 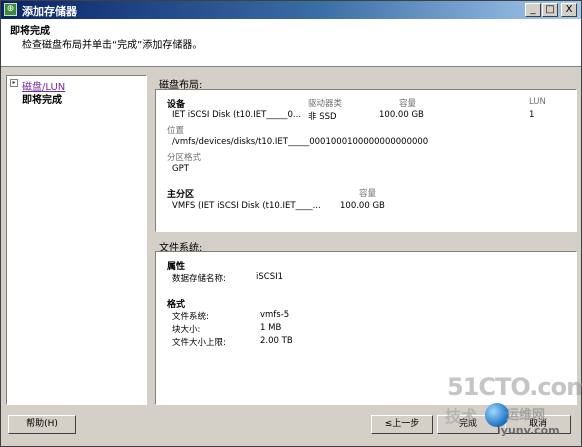 What do you see at coordinates (276, 341) in the screenshot?
I see `max-file-size-value: 2.00 TB` at bounding box center [276, 341].